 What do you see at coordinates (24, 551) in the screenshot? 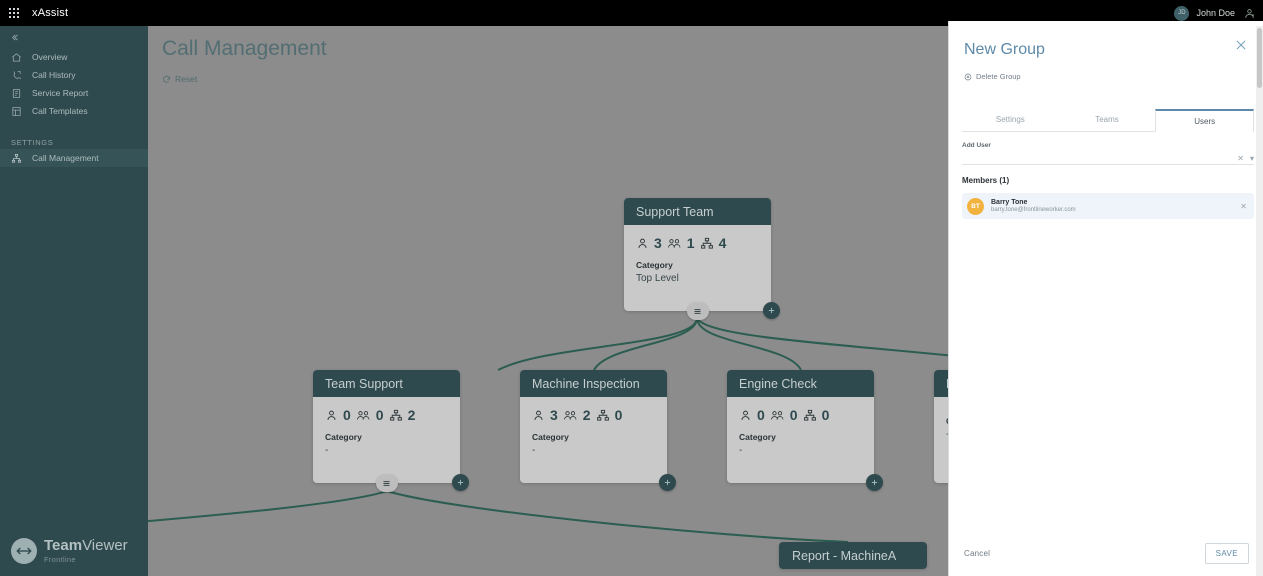
I see `teamviewer-arrows-icon` at bounding box center [24, 551].